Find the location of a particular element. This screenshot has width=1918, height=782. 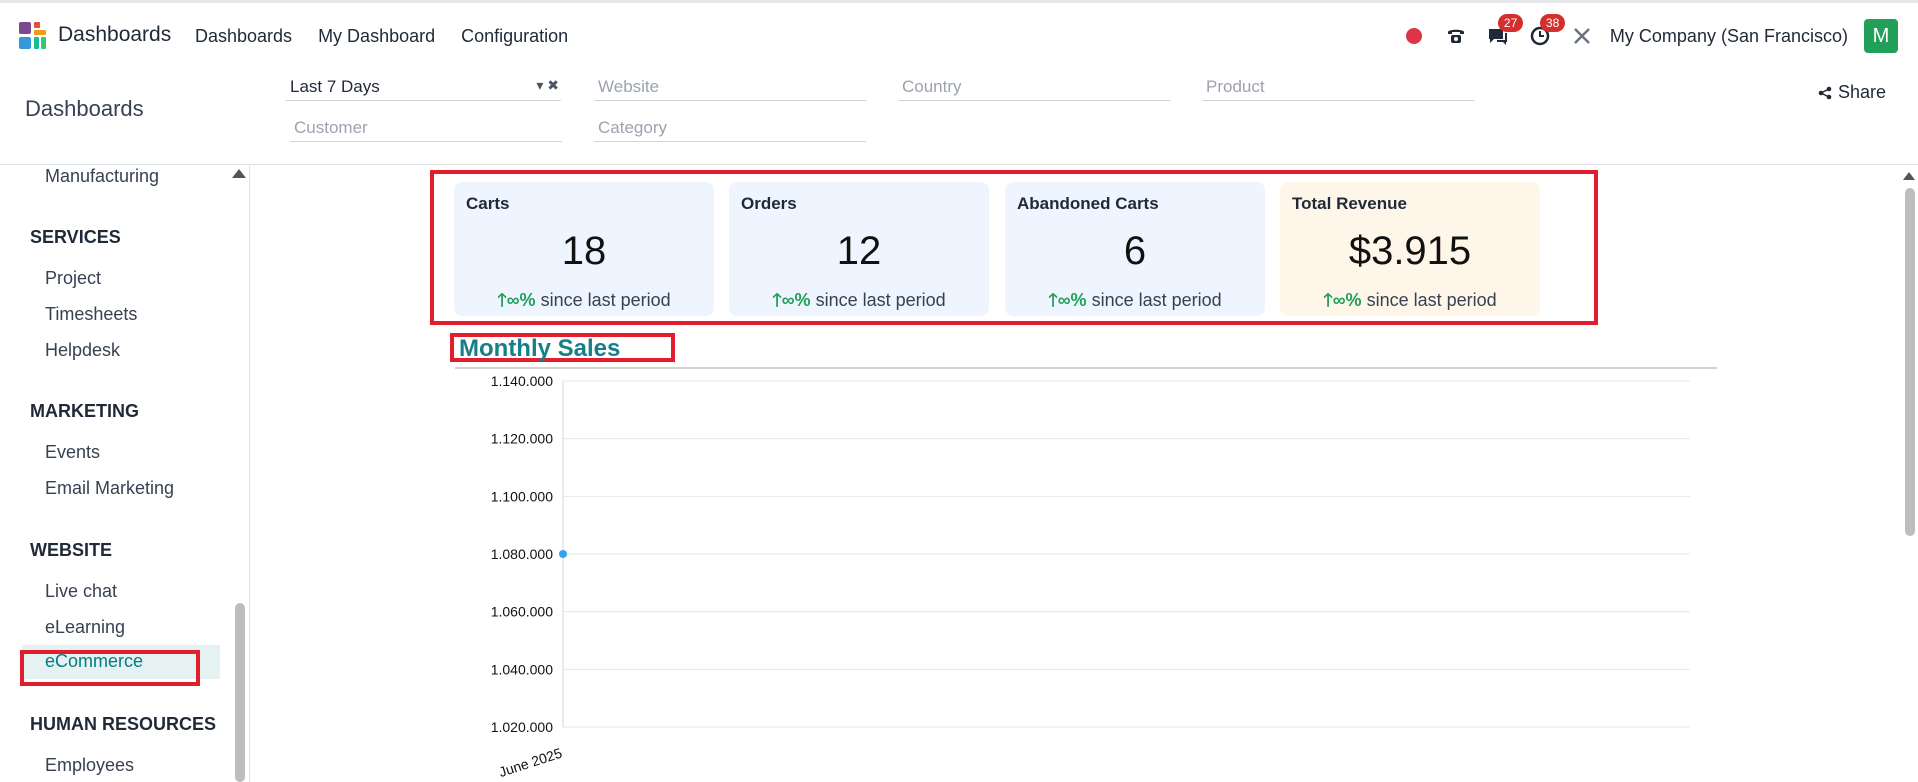

main-scroll-up-icon is located at coordinates (1909, 176).